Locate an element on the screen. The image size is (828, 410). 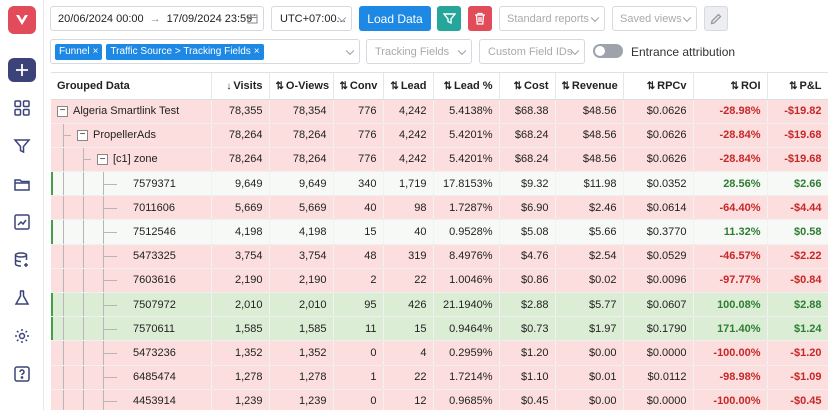
column-header: ⇅ Cost is located at coordinates (527, 86).